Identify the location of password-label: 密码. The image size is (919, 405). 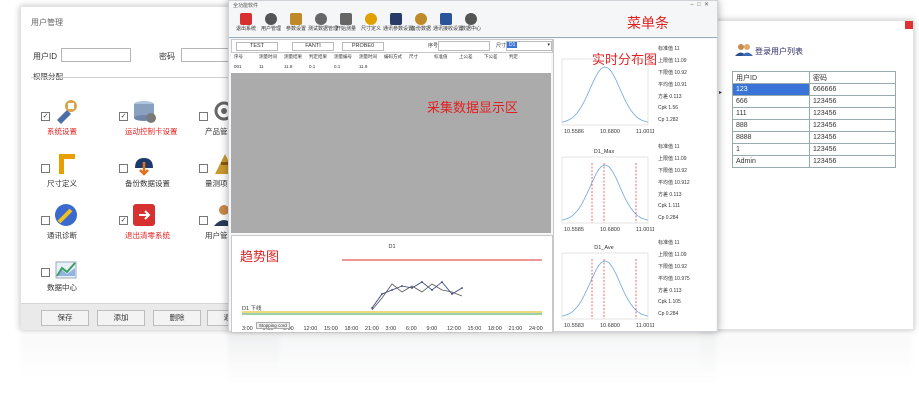
(167, 56).